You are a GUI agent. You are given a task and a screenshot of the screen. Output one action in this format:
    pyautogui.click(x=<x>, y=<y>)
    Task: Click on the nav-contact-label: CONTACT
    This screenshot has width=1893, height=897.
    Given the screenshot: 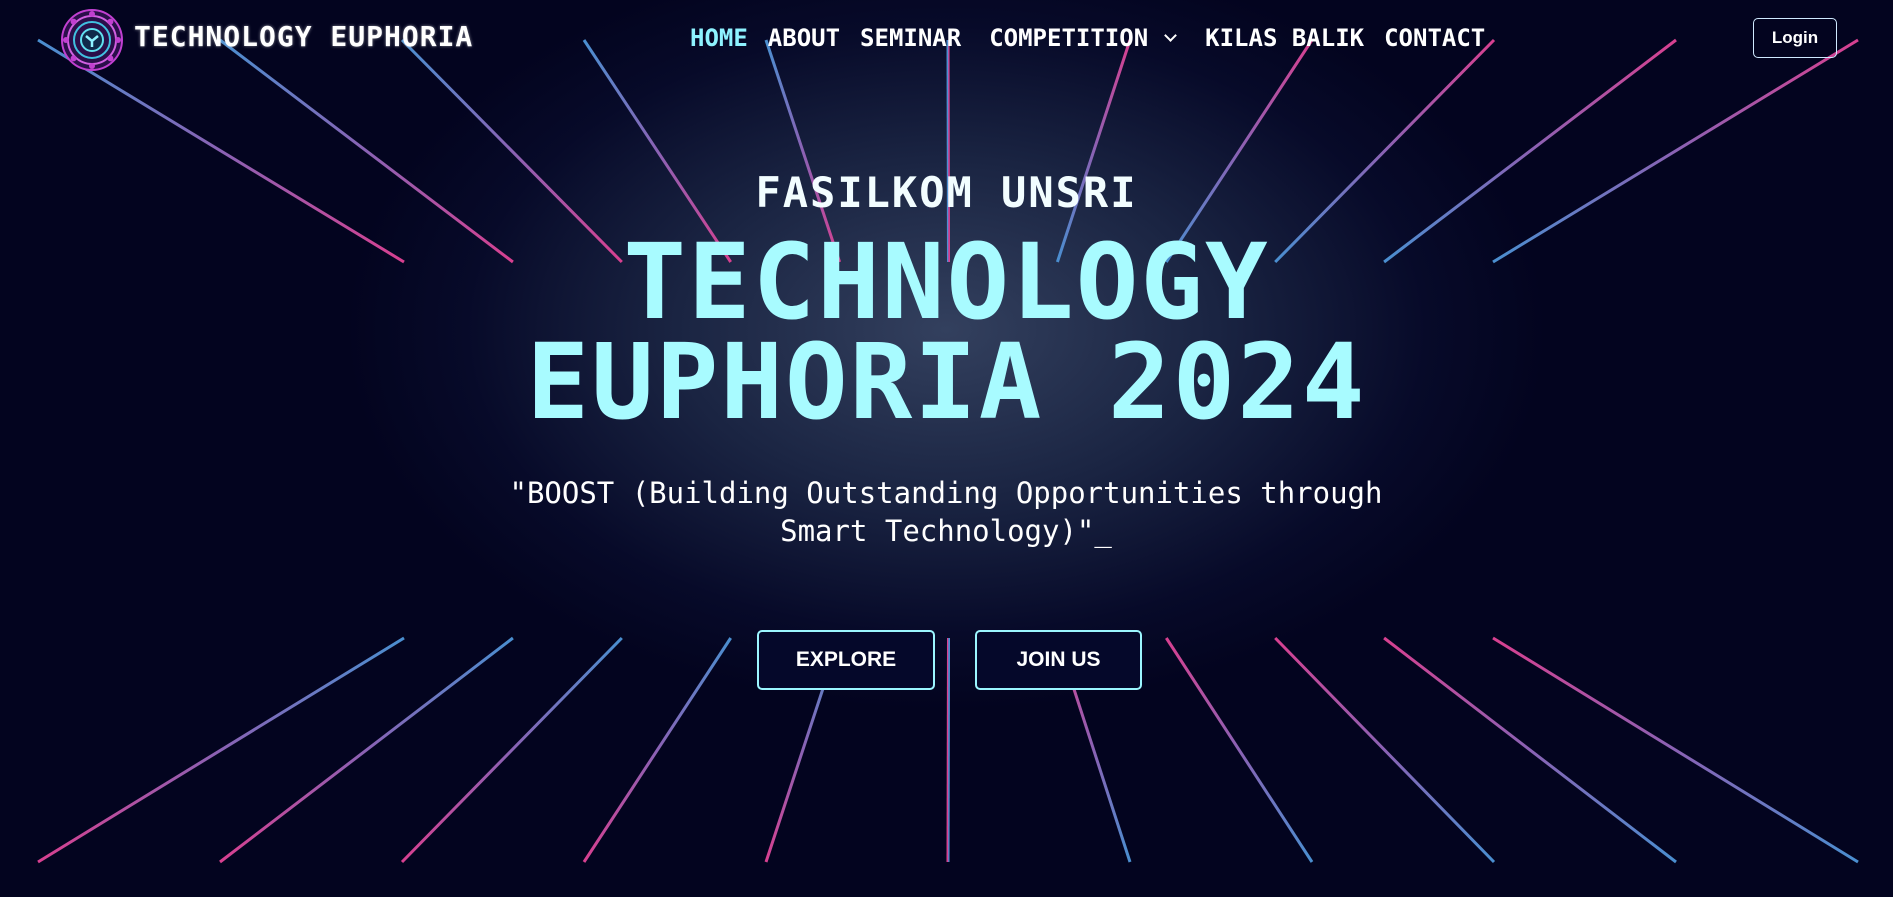 What is the action you would take?
    pyautogui.click(x=1435, y=38)
    